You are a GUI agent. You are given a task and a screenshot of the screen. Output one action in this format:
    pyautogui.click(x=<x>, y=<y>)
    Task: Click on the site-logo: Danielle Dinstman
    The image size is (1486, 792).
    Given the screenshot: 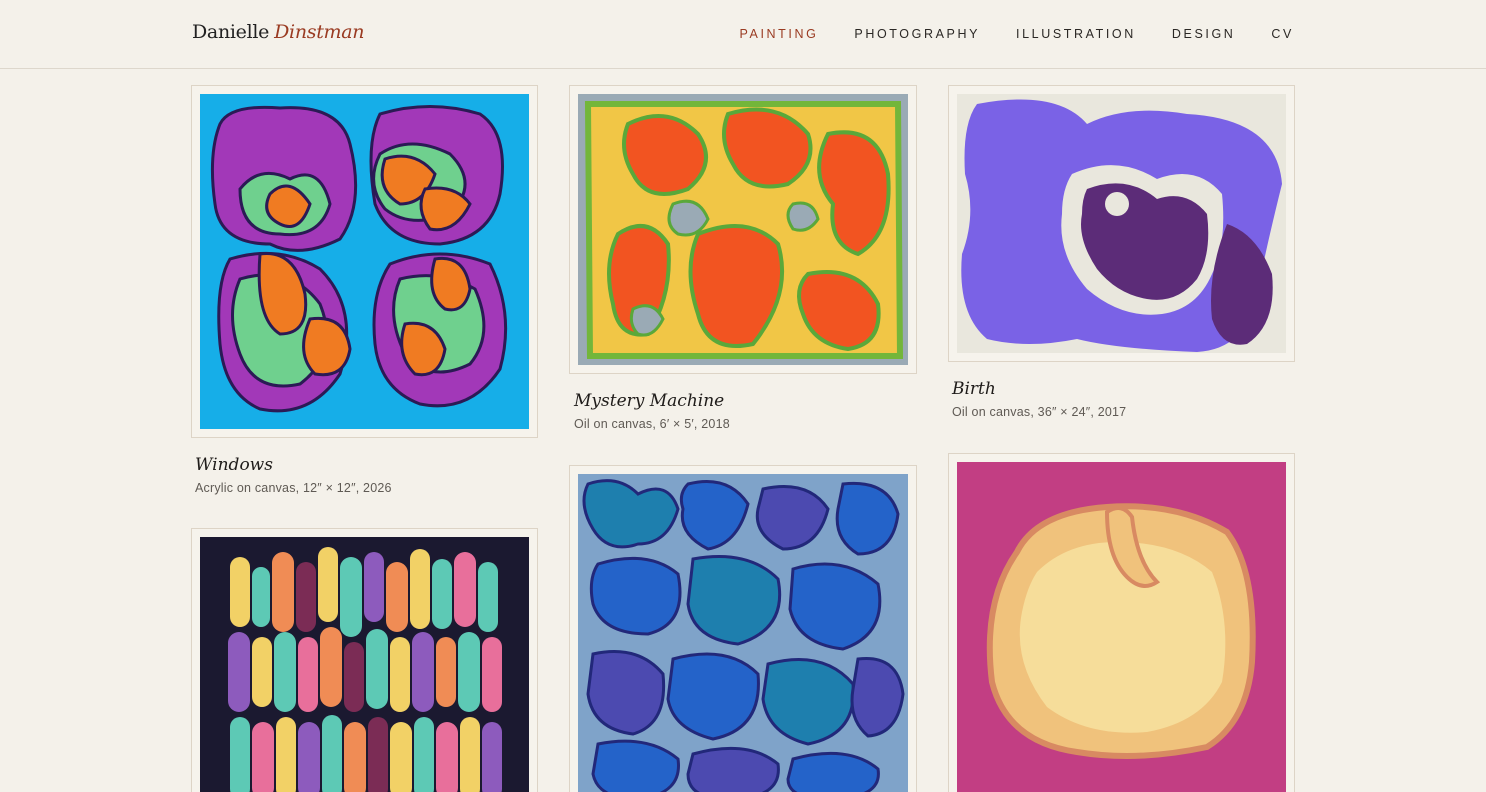 What is the action you would take?
    pyautogui.click(x=278, y=32)
    